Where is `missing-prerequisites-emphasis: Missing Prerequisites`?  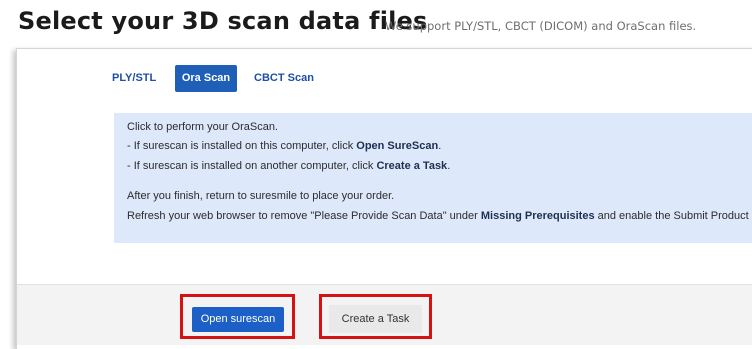 missing-prerequisites-emphasis: Missing Prerequisites is located at coordinates (537, 216).